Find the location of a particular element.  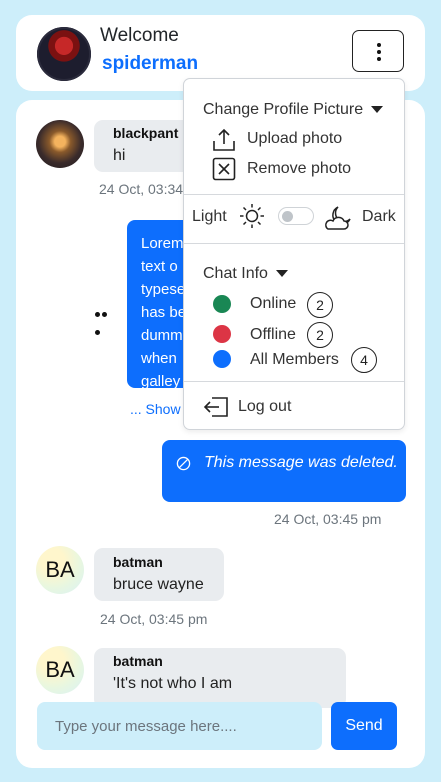

username: spiderman is located at coordinates (150, 64).